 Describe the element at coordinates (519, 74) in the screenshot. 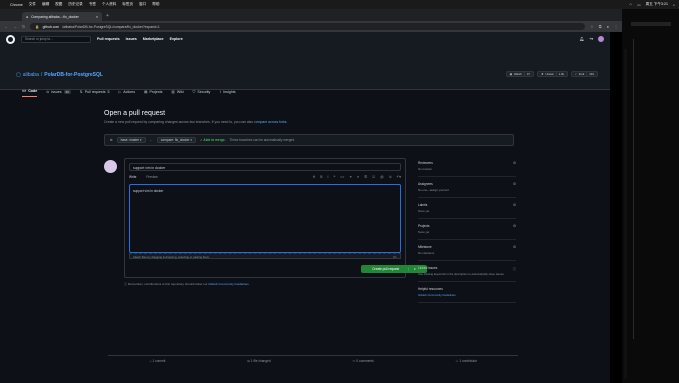

I see `watch-button: ◉ Watch 47` at that location.